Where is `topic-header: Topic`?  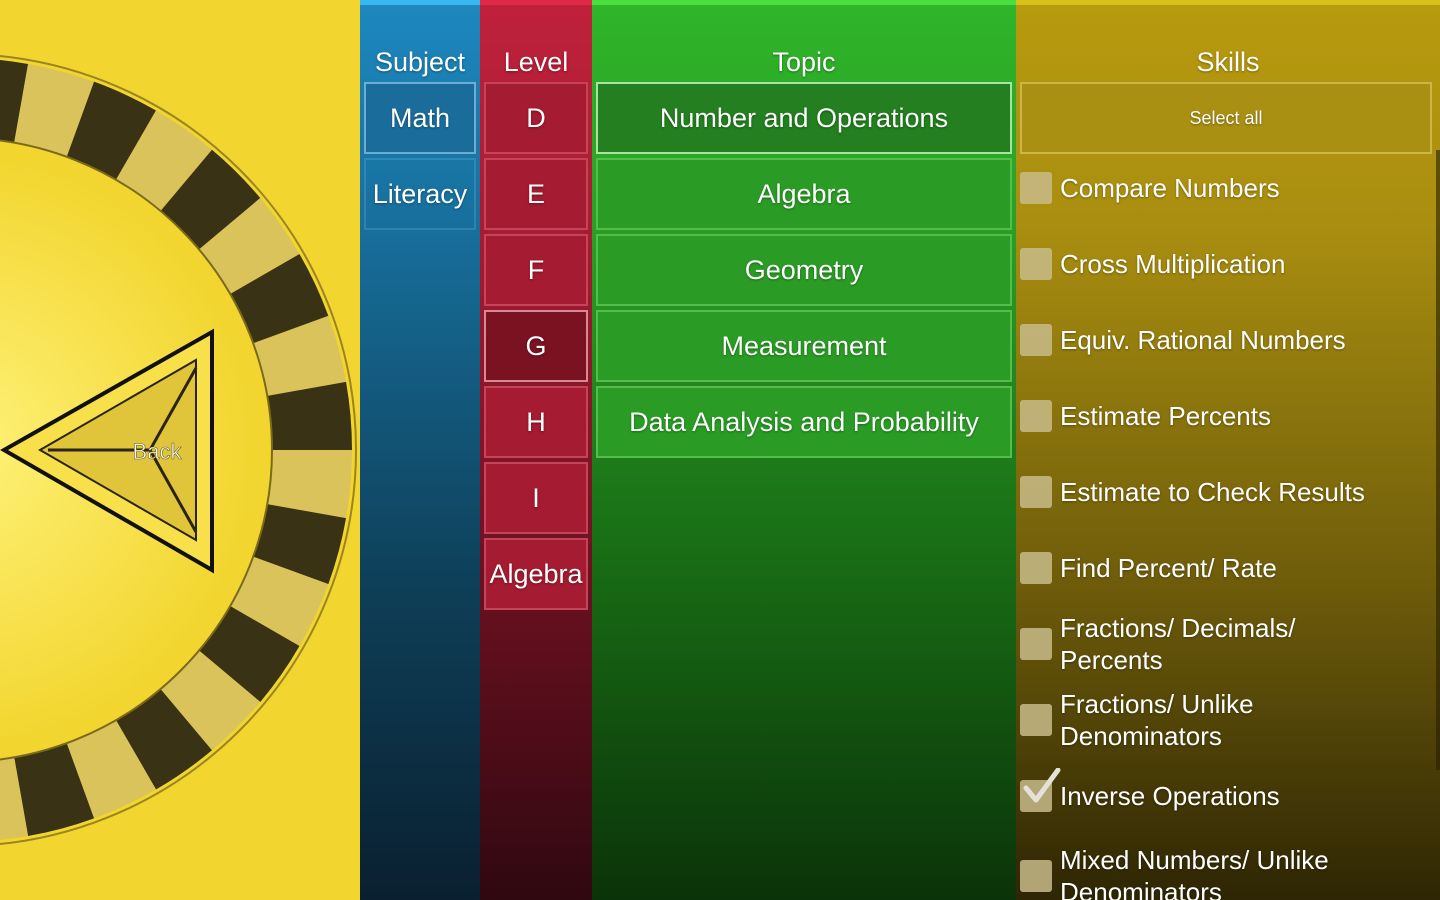 topic-header: Topic is located at coordinates (804, 62).